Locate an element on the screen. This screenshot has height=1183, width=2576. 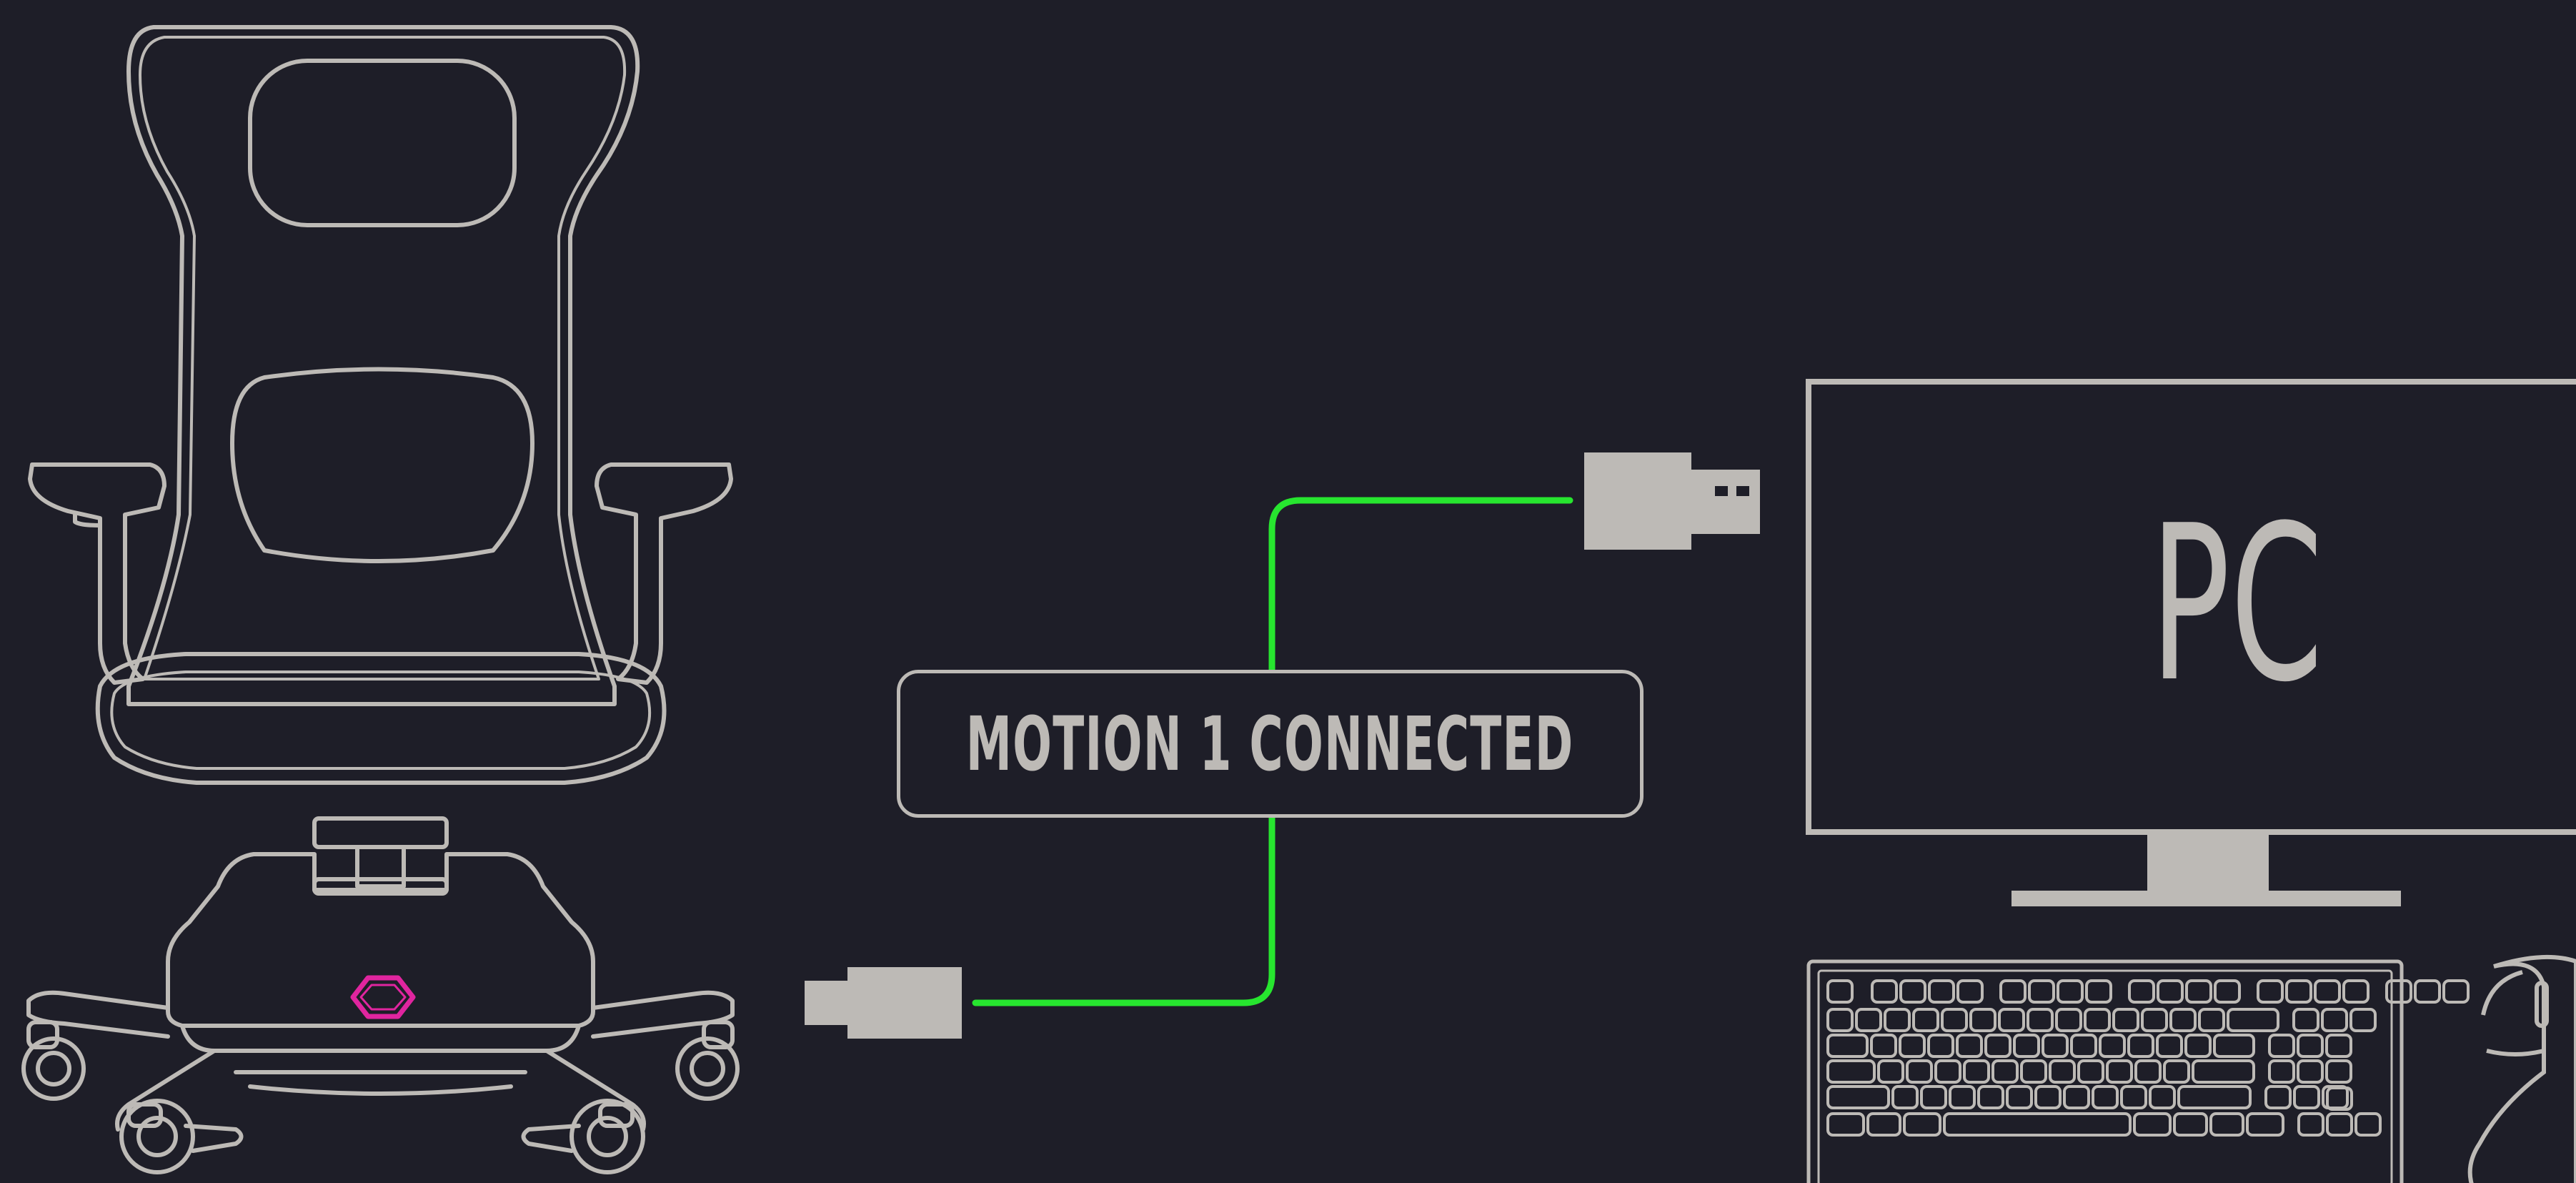
mouse-icon is located at coordinates (2521, 1069).